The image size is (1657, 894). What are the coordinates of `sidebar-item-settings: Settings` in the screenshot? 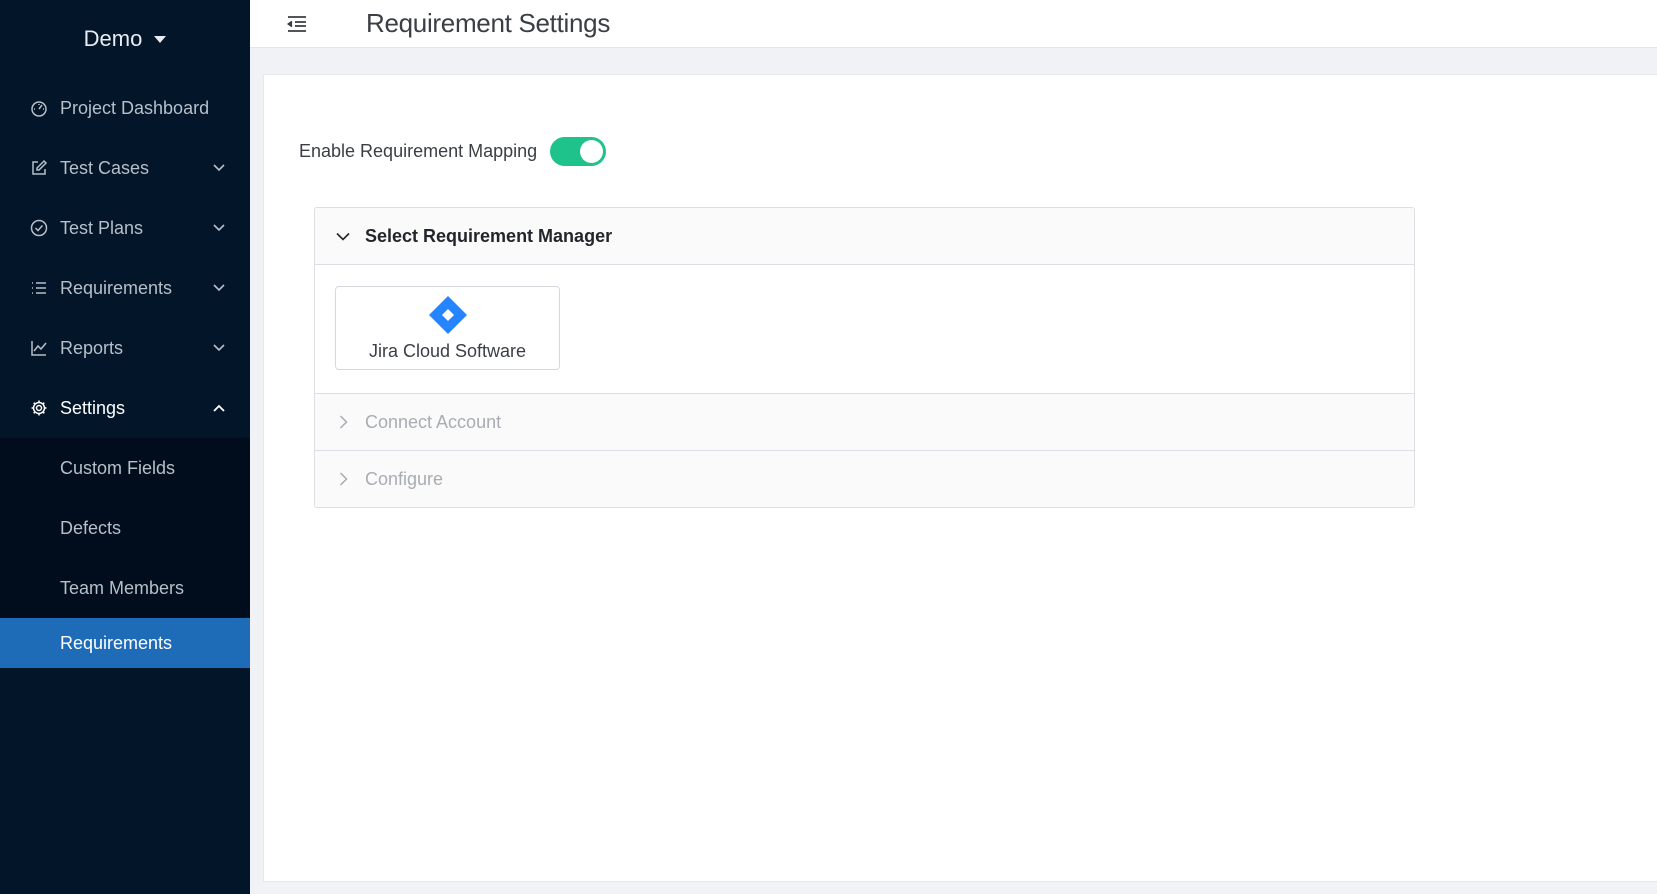 It's located at (125, 408).